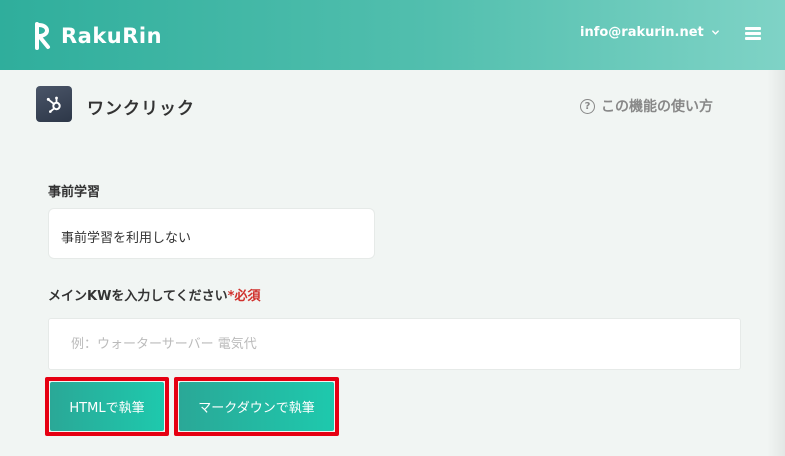 This screenshot has width=785, height=456. I want to click on account-menu: info@rakurin.net, so click(650, 32).